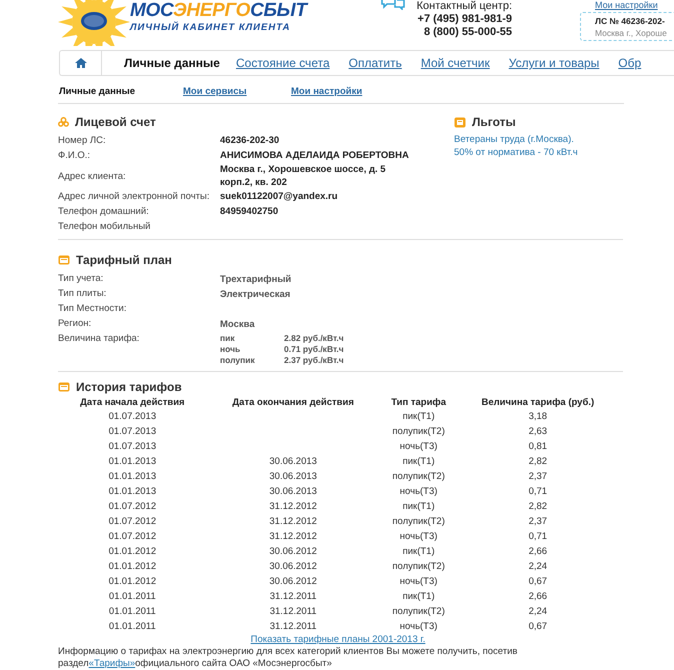 The image size is (674, 670). Describe the element at coordinates (338, 640) in the screenshot. I see `show-plans-link: Показать тарифные планы 2001-2013 г.` at that location.